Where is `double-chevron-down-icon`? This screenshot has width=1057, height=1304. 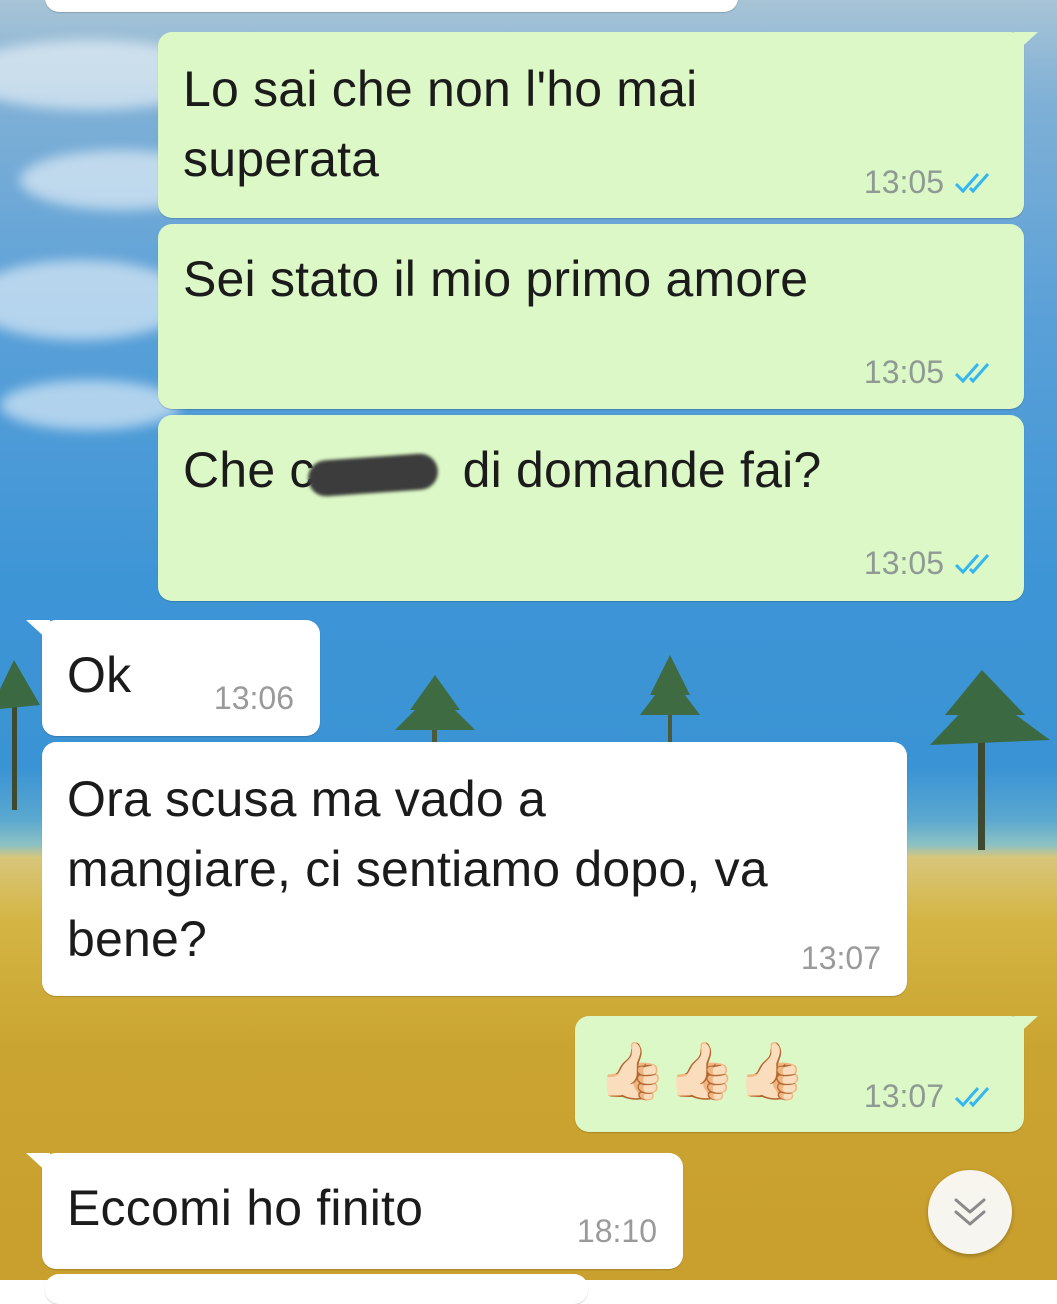 double-chevron-down-icon is located at coordinates (970, 1212).